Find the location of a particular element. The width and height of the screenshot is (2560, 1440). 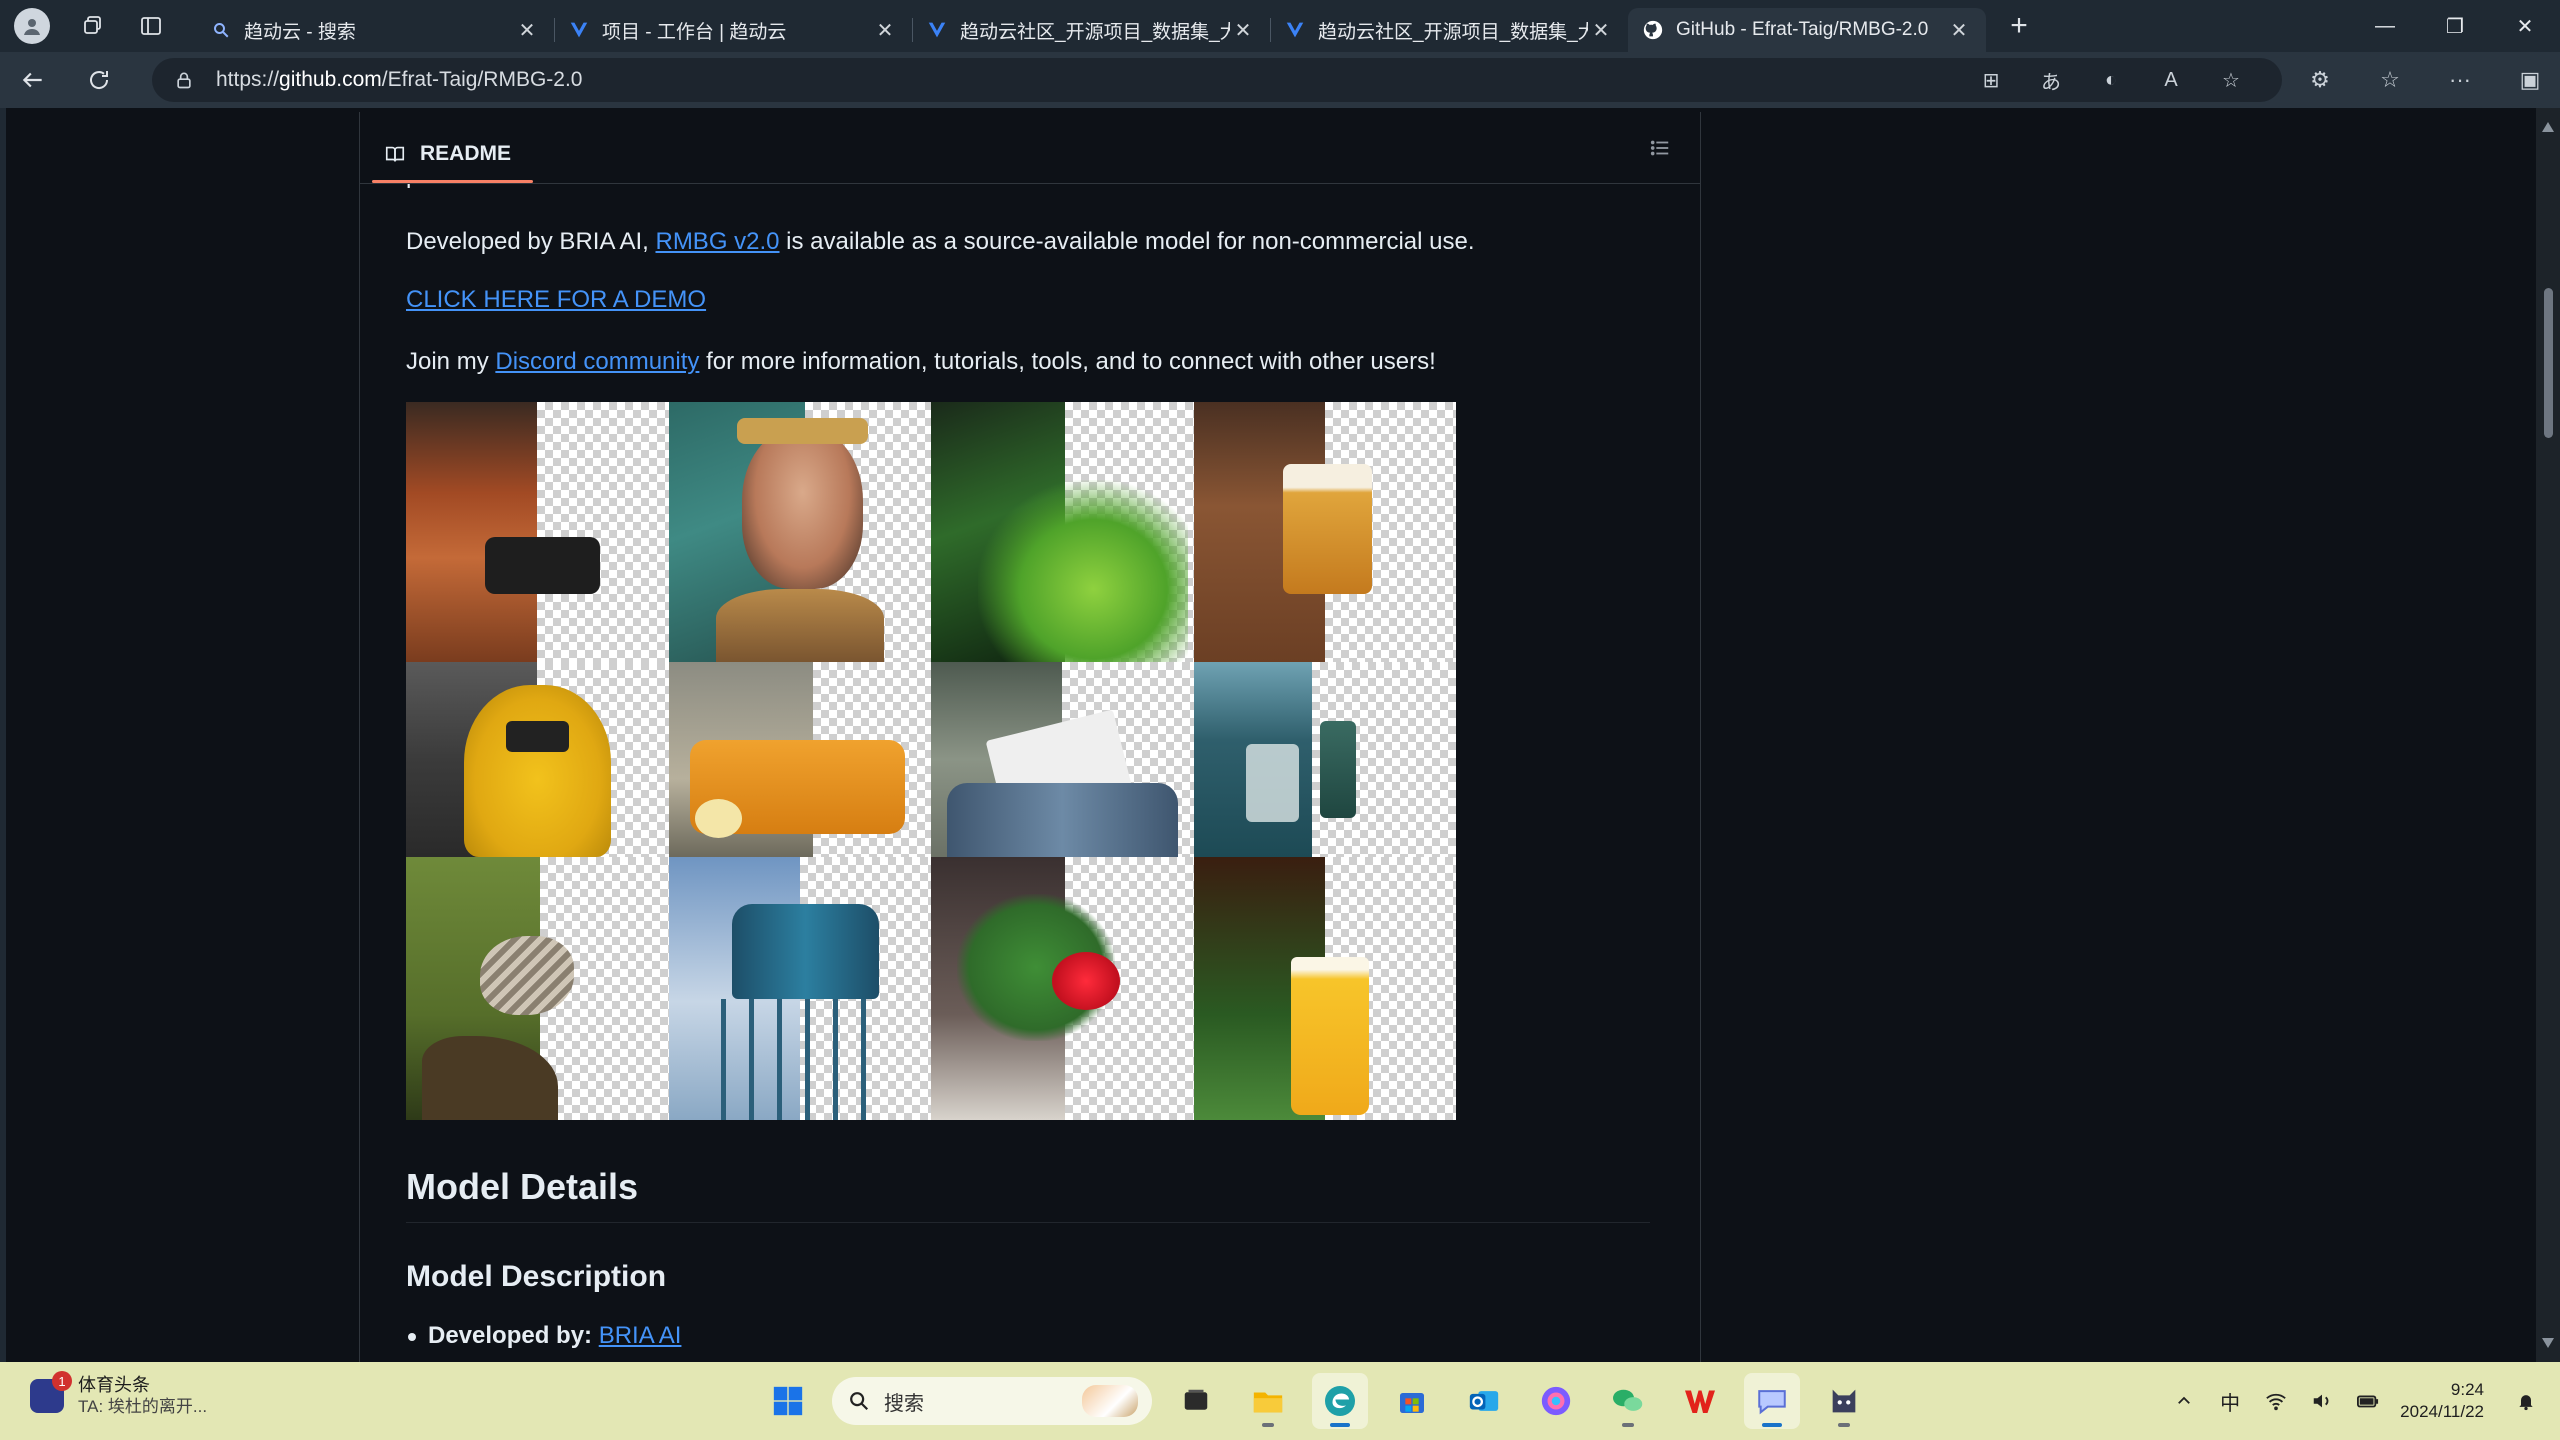

windows-taskbar: 1 体育头条 TA: 埃杜的离开... 搜索 中 9:24 2024/11/22 is located at coordinates (1280, 1401).